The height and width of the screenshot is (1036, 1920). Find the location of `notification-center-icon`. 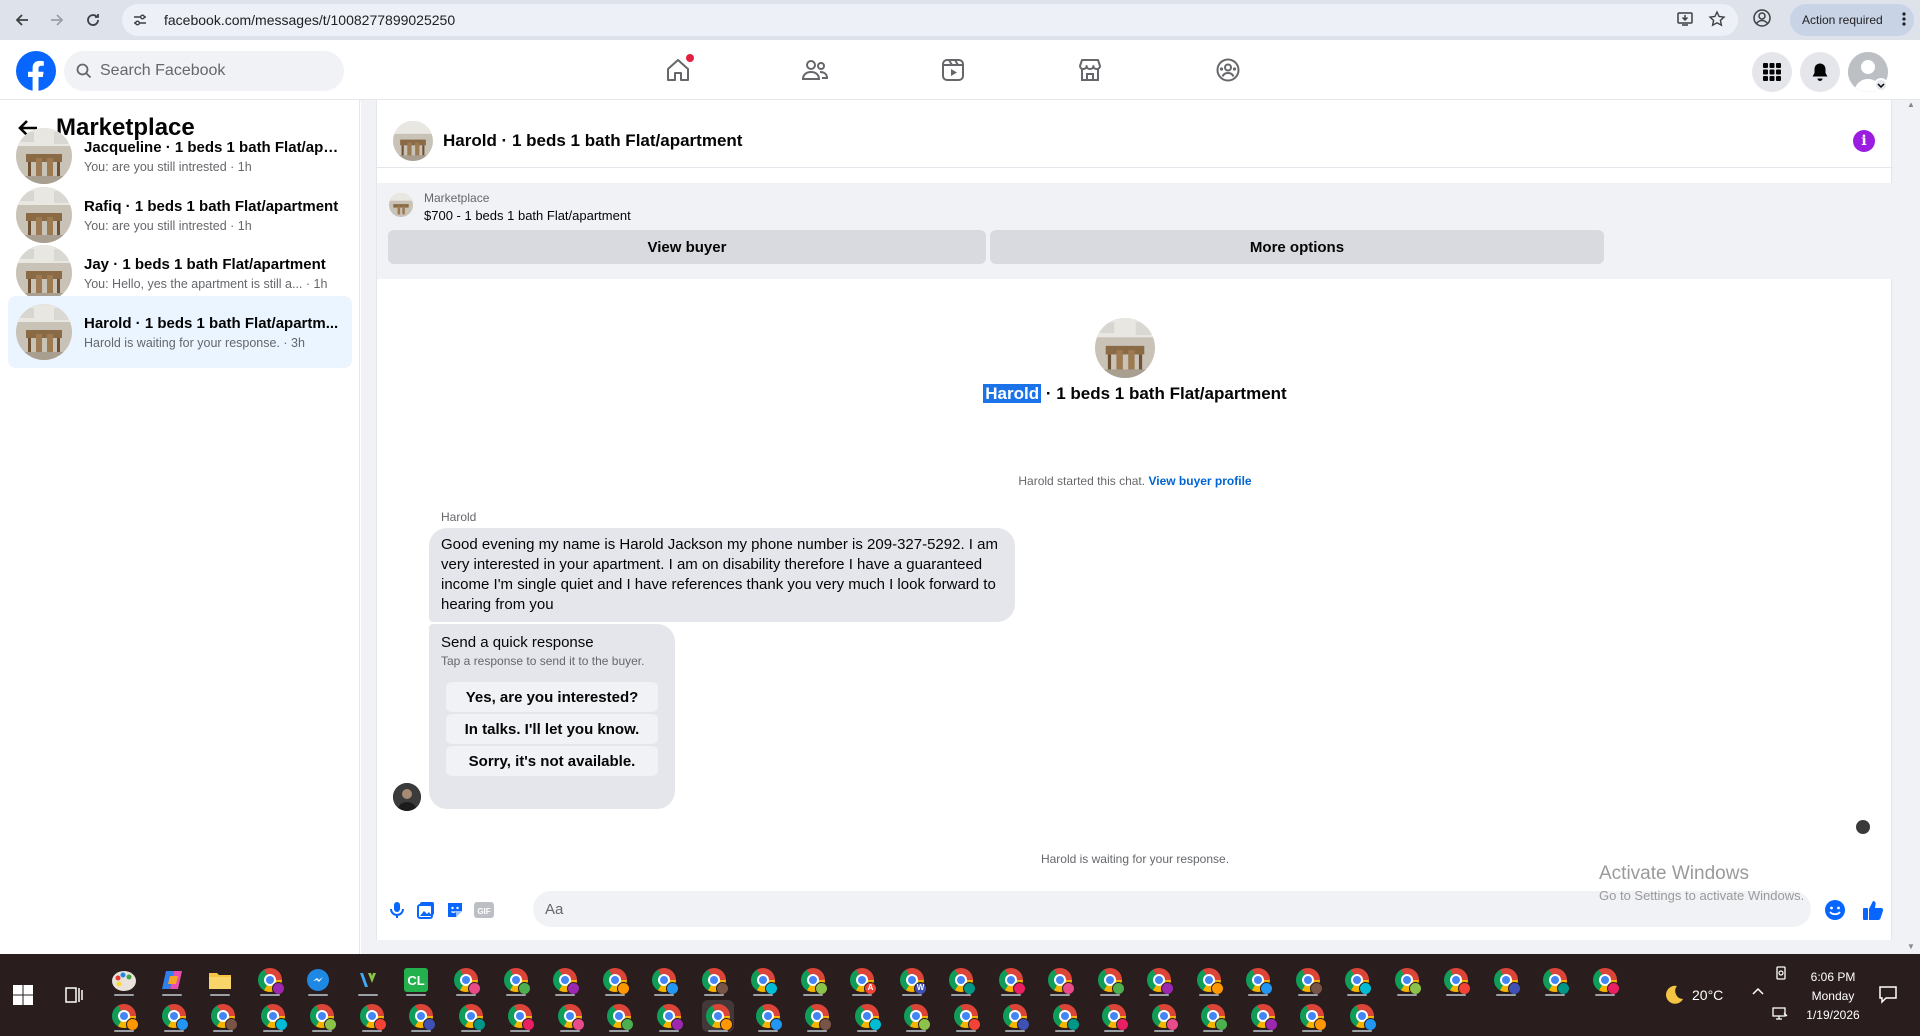

notification-center-icon is located at coordinates (1888, 994).